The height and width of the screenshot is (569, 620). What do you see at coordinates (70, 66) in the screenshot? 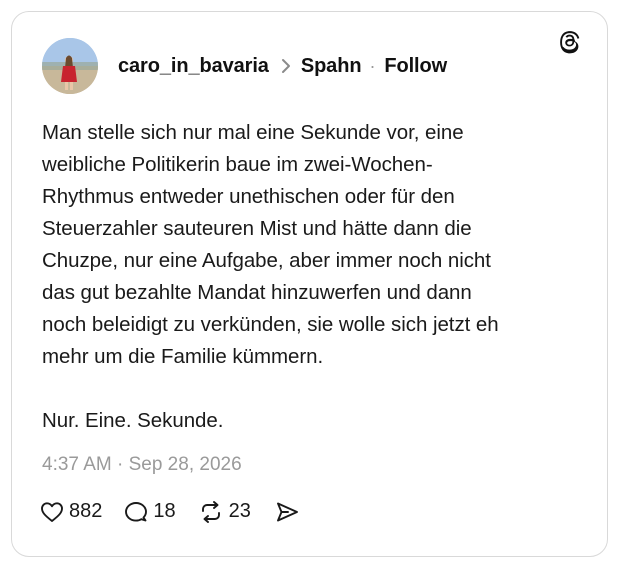
I see `avatar` at bounding box center [70, 66].